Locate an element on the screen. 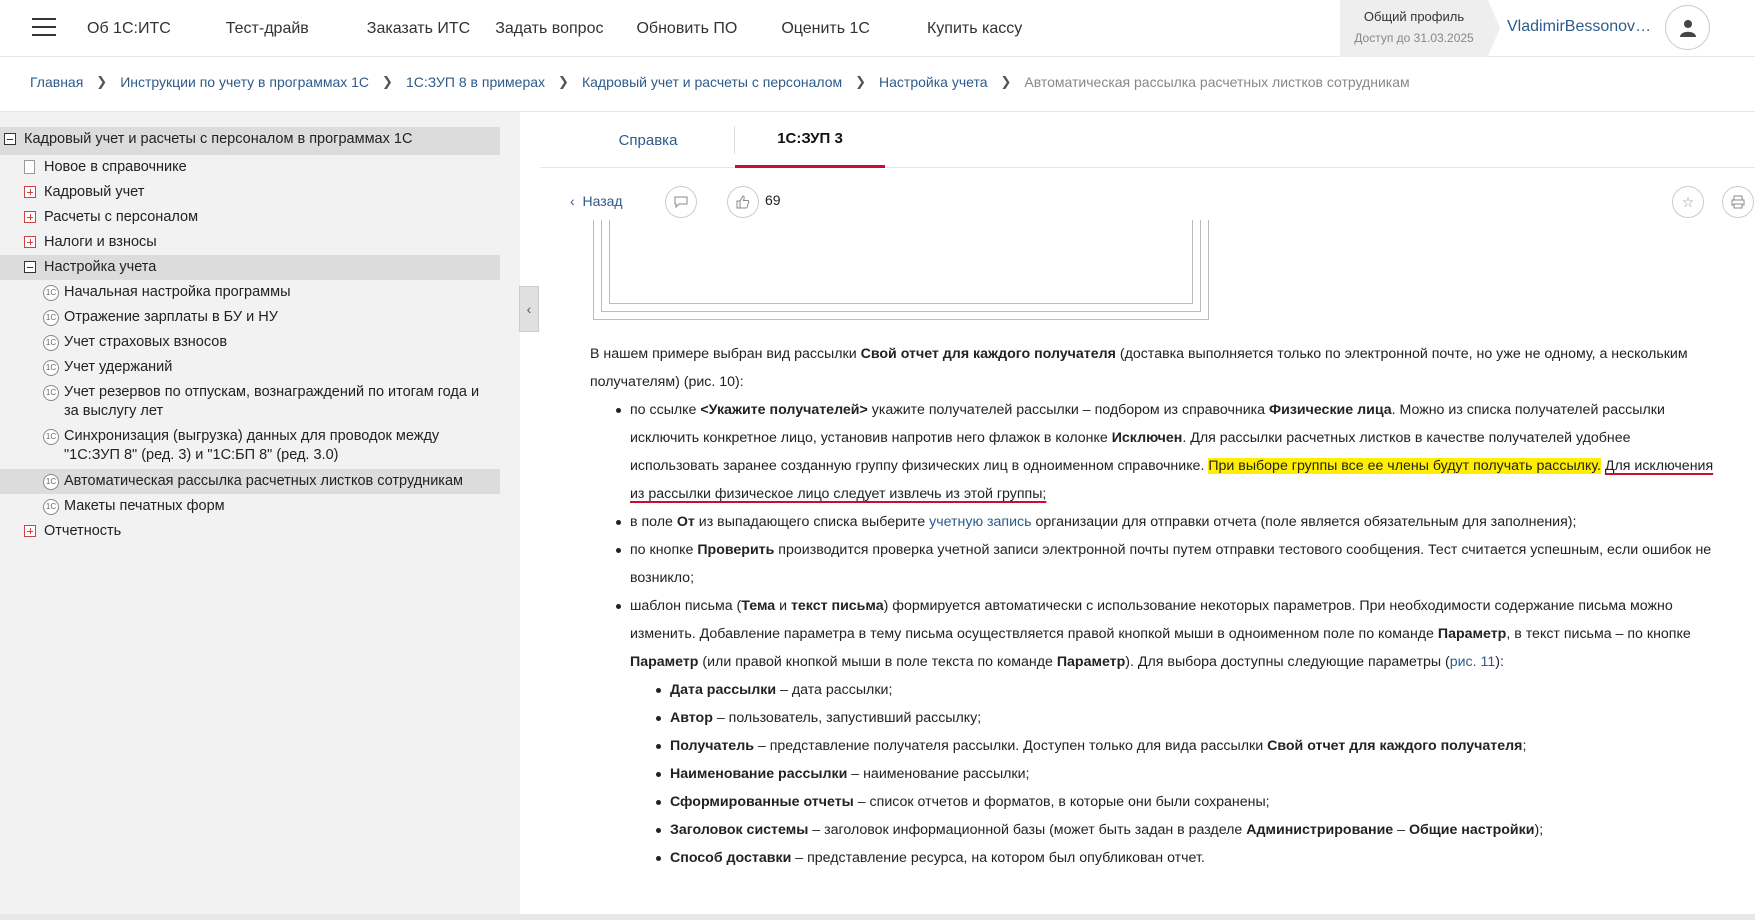 This screenshot has height=920, width=1755. nav-rate-1c: Оценить 1С is located at coordinates (825, 29).